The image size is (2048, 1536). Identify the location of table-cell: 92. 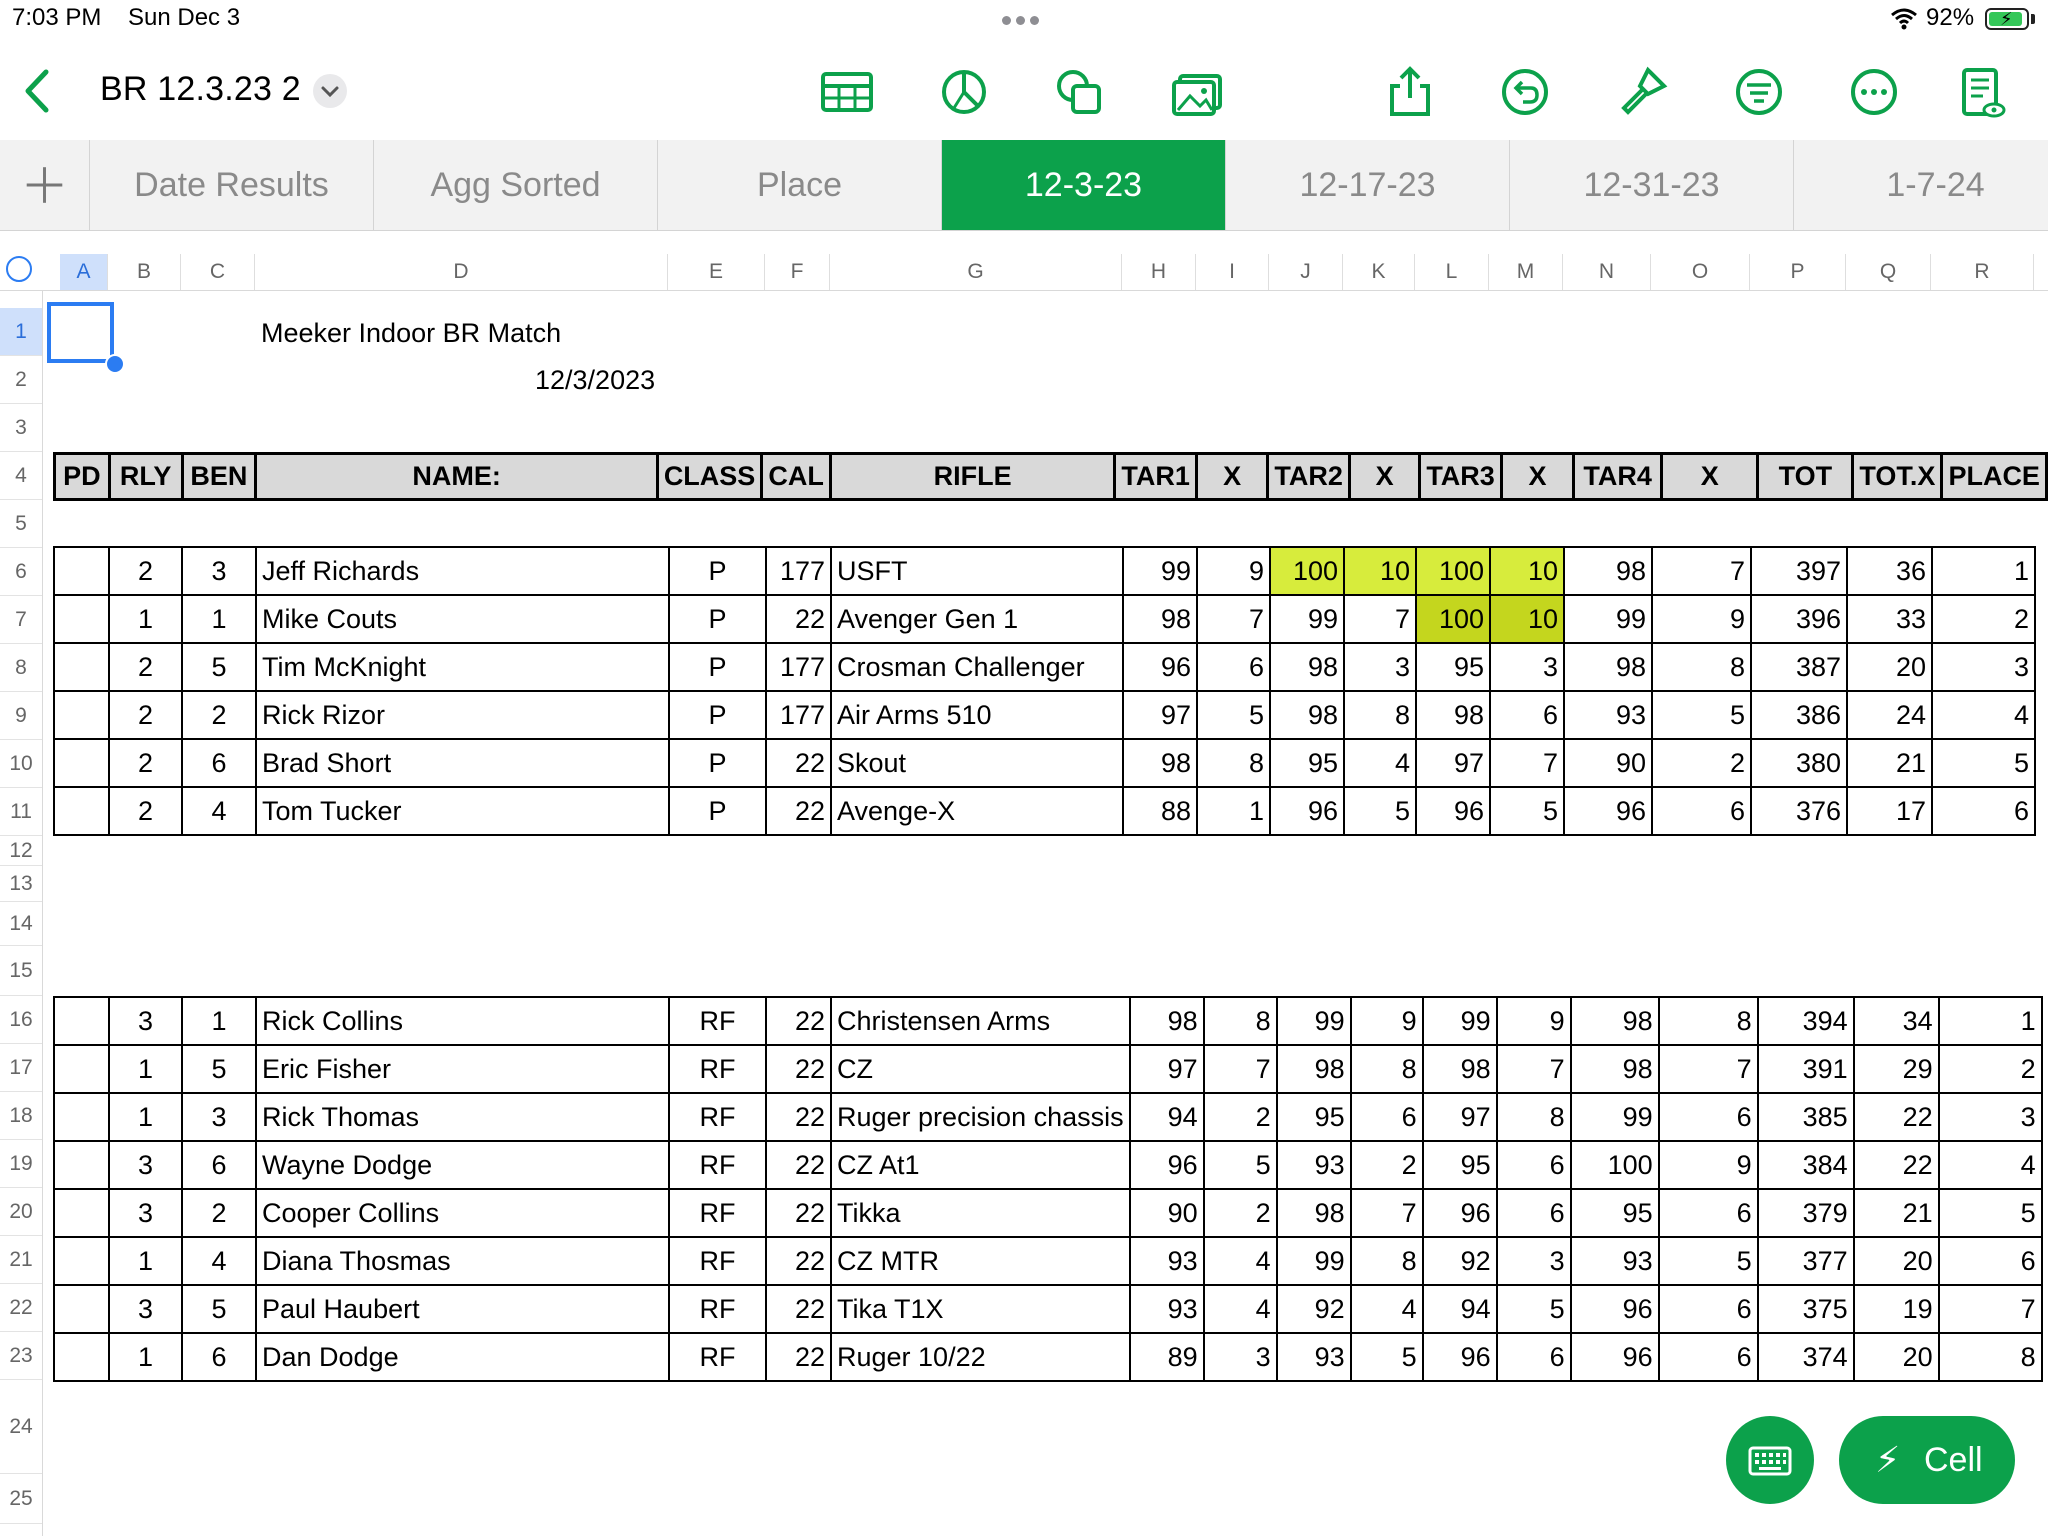
(1313, 1309).